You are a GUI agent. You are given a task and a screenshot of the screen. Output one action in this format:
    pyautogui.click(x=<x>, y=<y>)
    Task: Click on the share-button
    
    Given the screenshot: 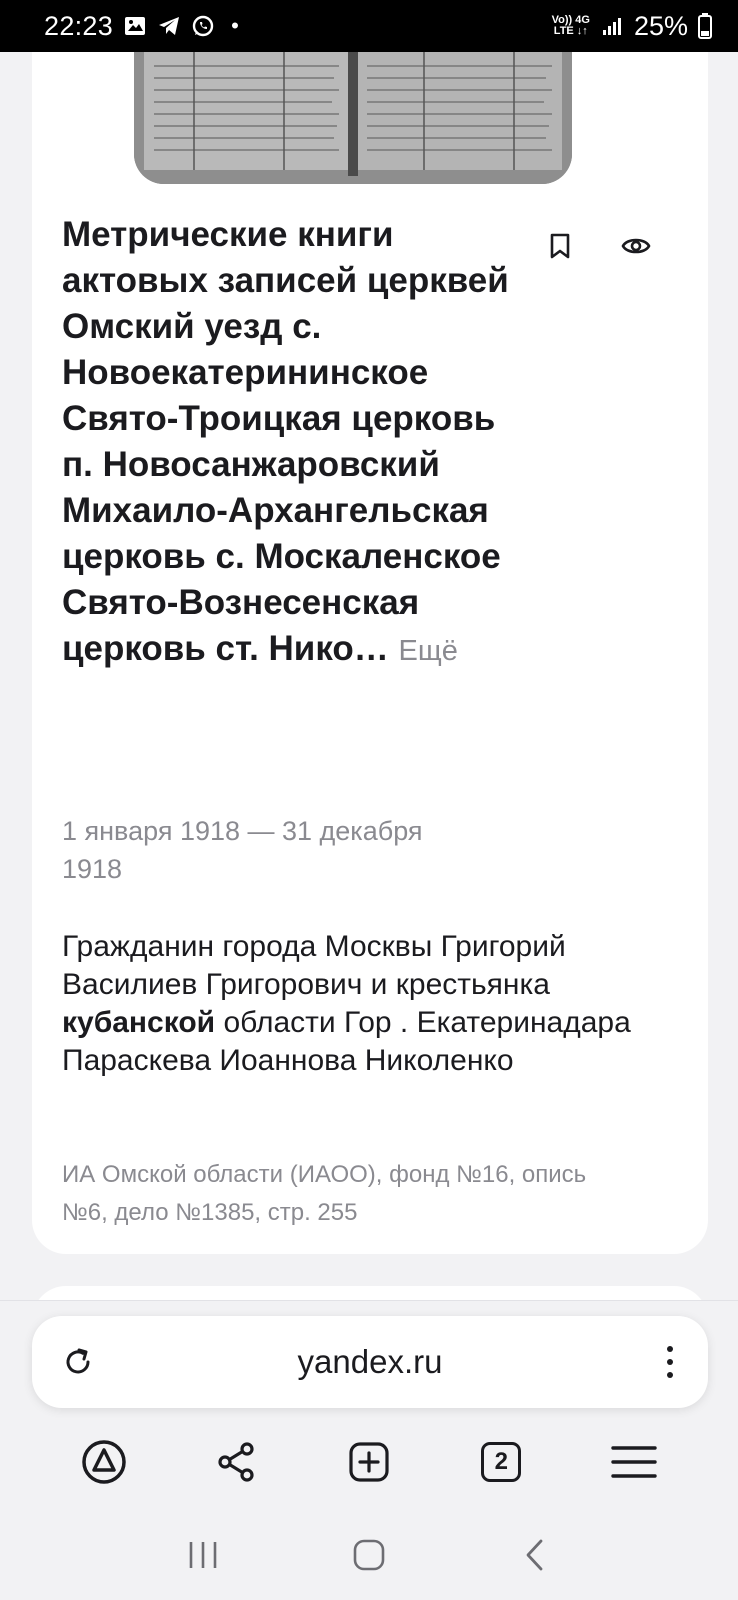 What is the action you would take?
    pyautogui.click(x=237, y=1462)
    